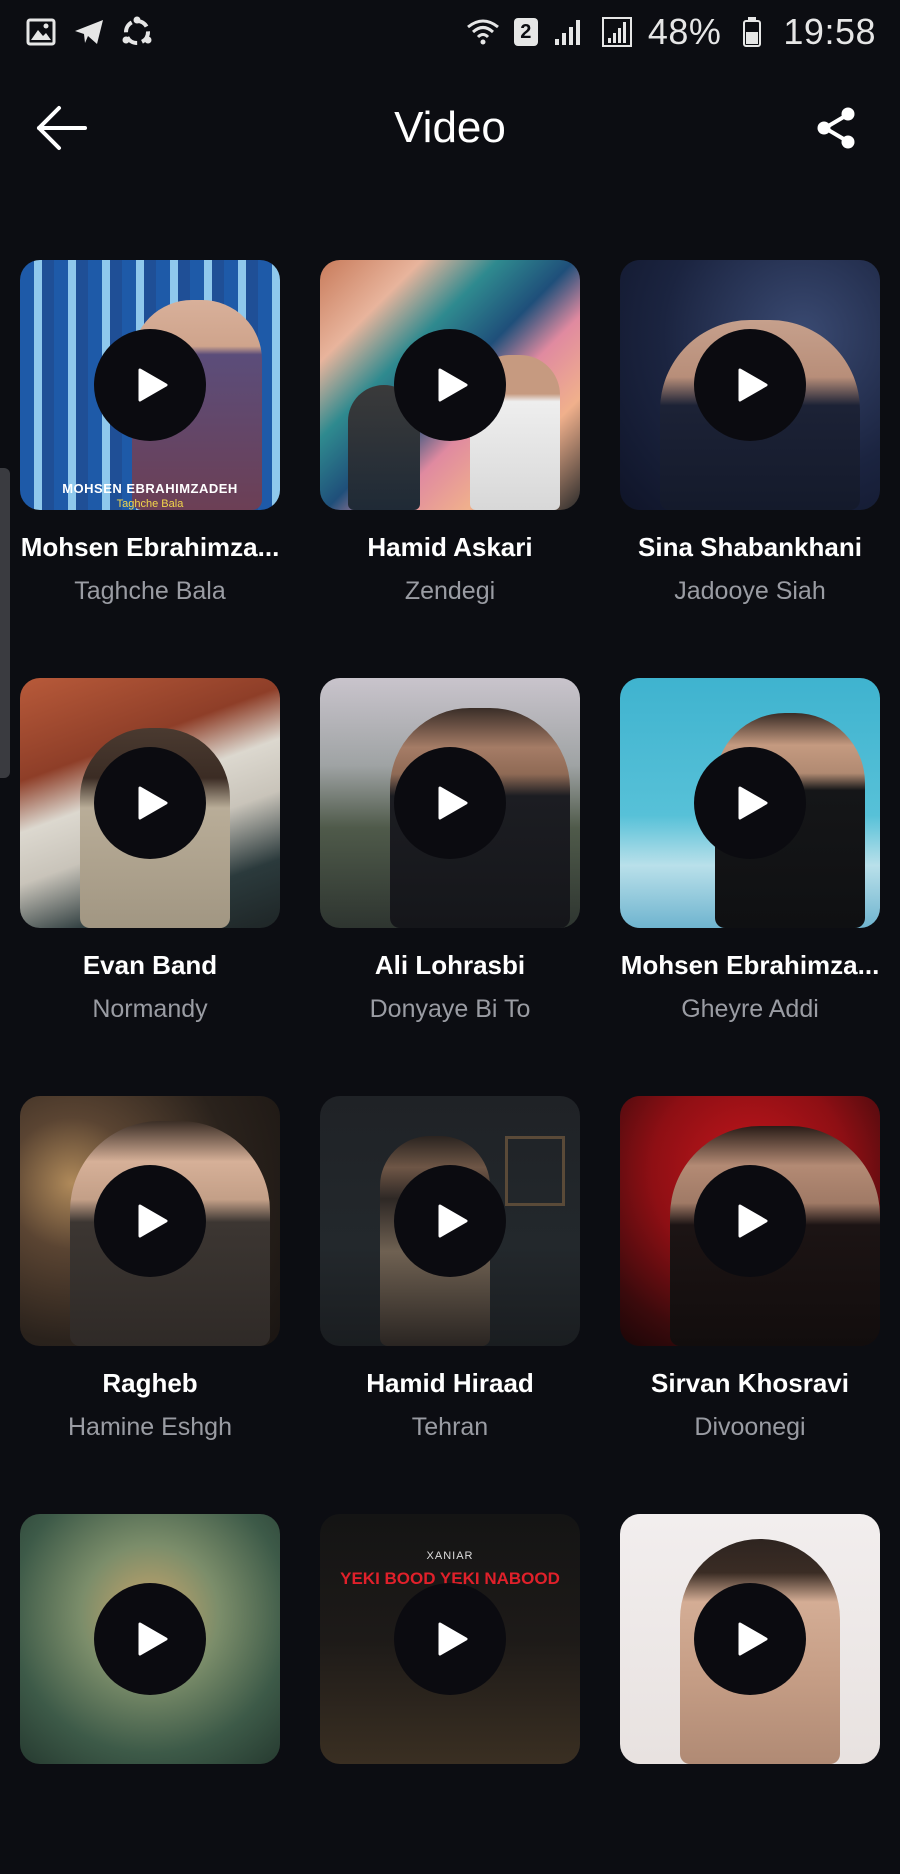 The height and width of the screenshot is (1874, 900). Describe the element at coordinates (450, 32) in the screenshot. I see `status-bar: 2 48% 19:58` at that location.